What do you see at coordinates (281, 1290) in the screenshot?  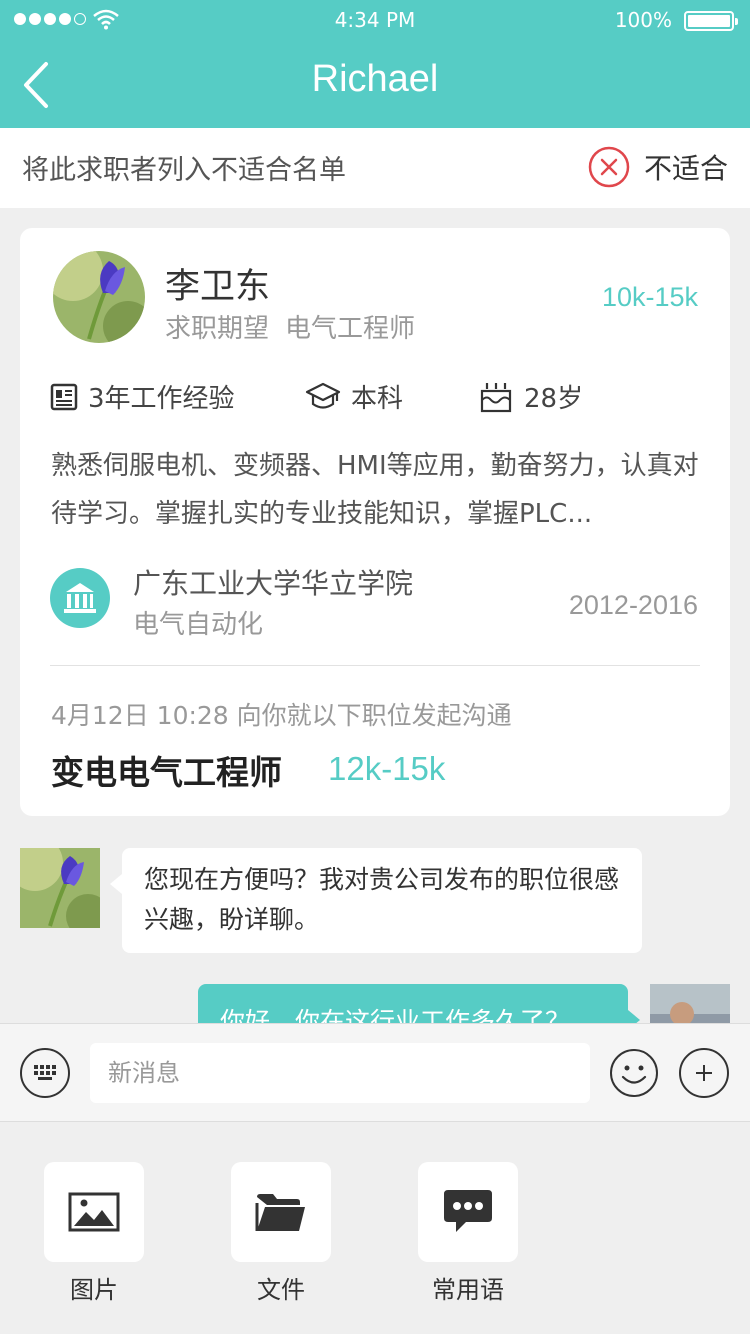 I see `tool-file-label: 文件` at bounding box center [281, 1290].